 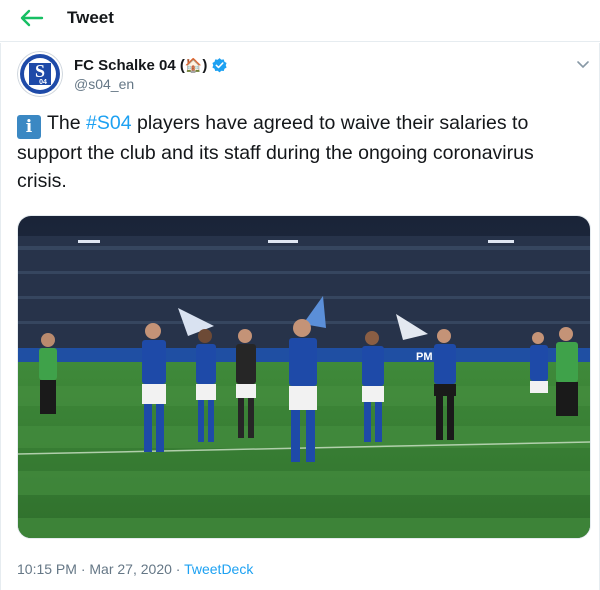 What do you see at coordinates (29, 127) in the screenshot?
I see `information-icon: i` at bounding box center [29, 127].